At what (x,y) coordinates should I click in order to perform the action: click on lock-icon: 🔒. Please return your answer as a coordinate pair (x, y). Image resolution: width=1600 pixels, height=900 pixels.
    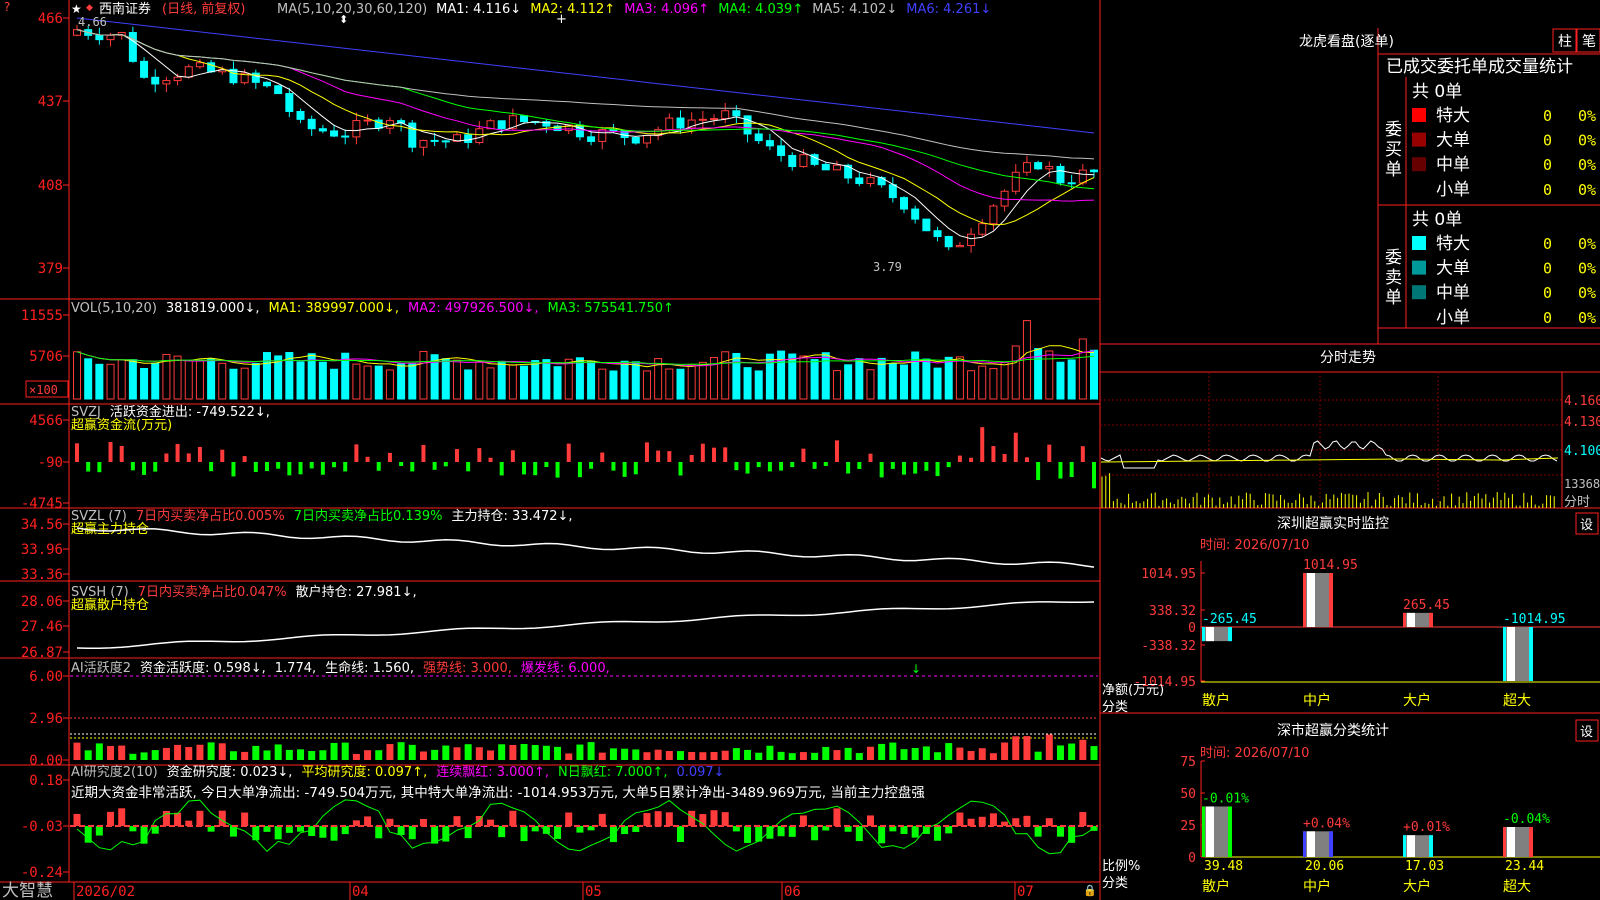
    Looking at the image, I should click on (1090, 890).